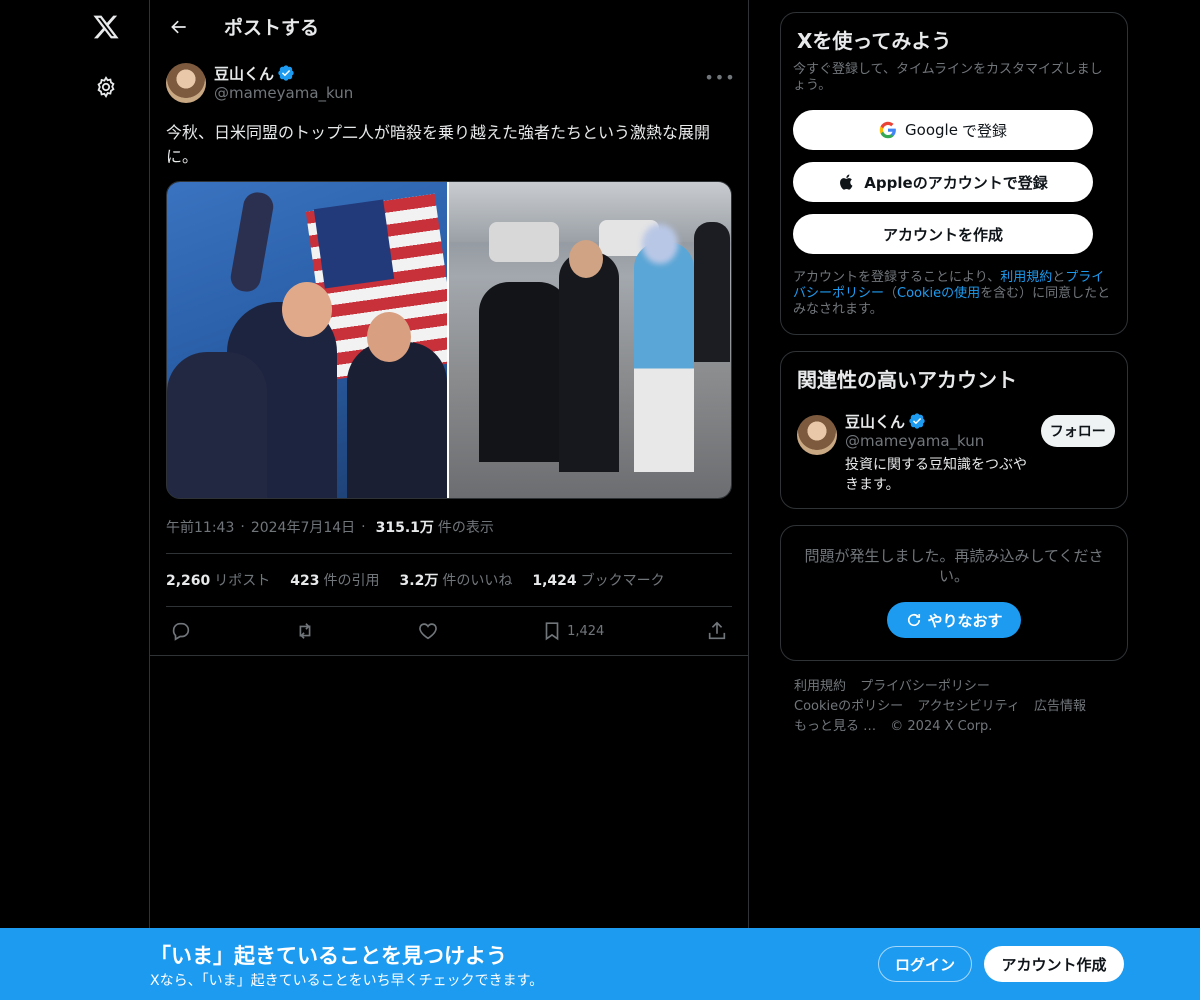  Describe the element at coordinates (948, 77) in the screenshot. I see `signup-card-subtitle: 今すぐ登録して、タイムラインをカスタマイズしましょう。` at that location.